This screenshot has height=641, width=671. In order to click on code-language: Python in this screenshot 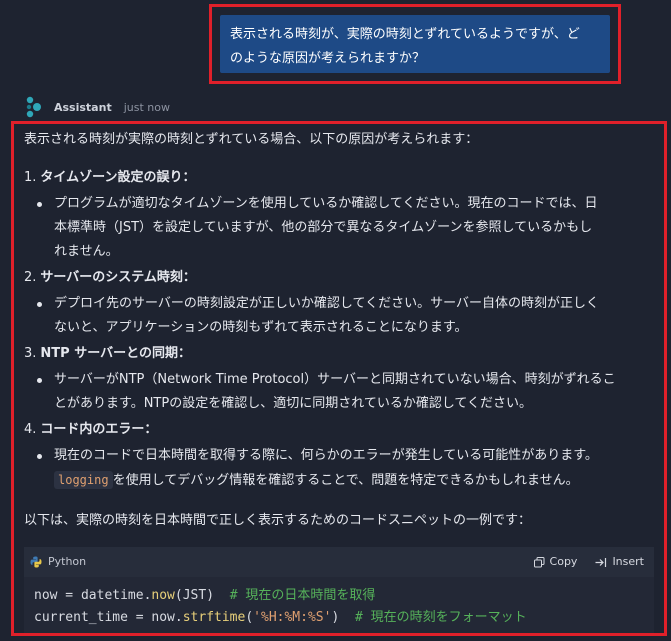, I will do `click(58, 562)`.